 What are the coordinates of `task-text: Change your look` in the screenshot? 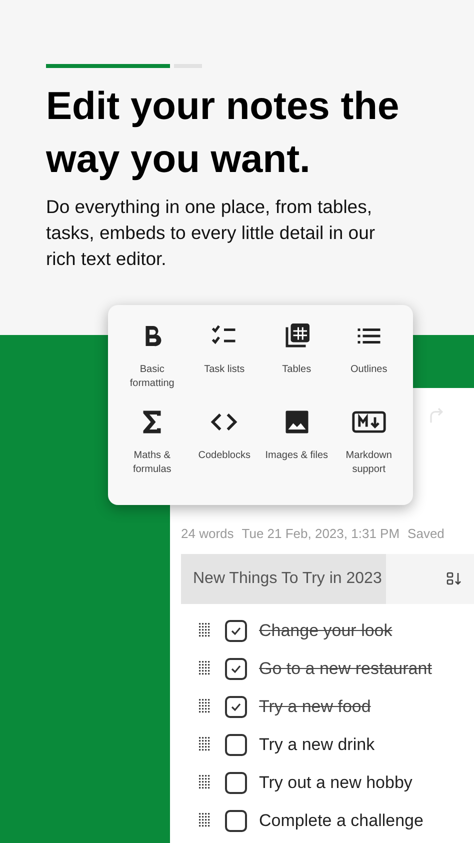 It's located at (325, 631).